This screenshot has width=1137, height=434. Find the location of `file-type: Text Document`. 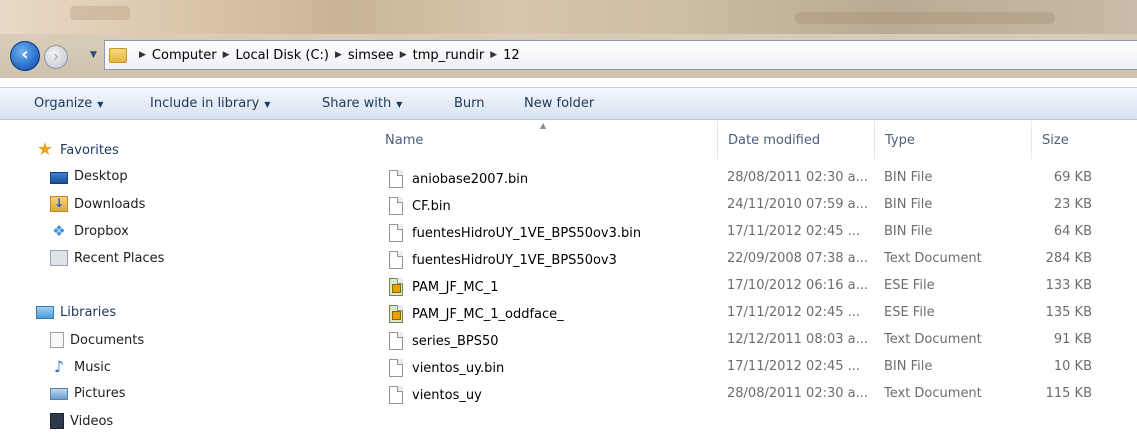

file-type: Text Document is located at coordinates (933, 258).